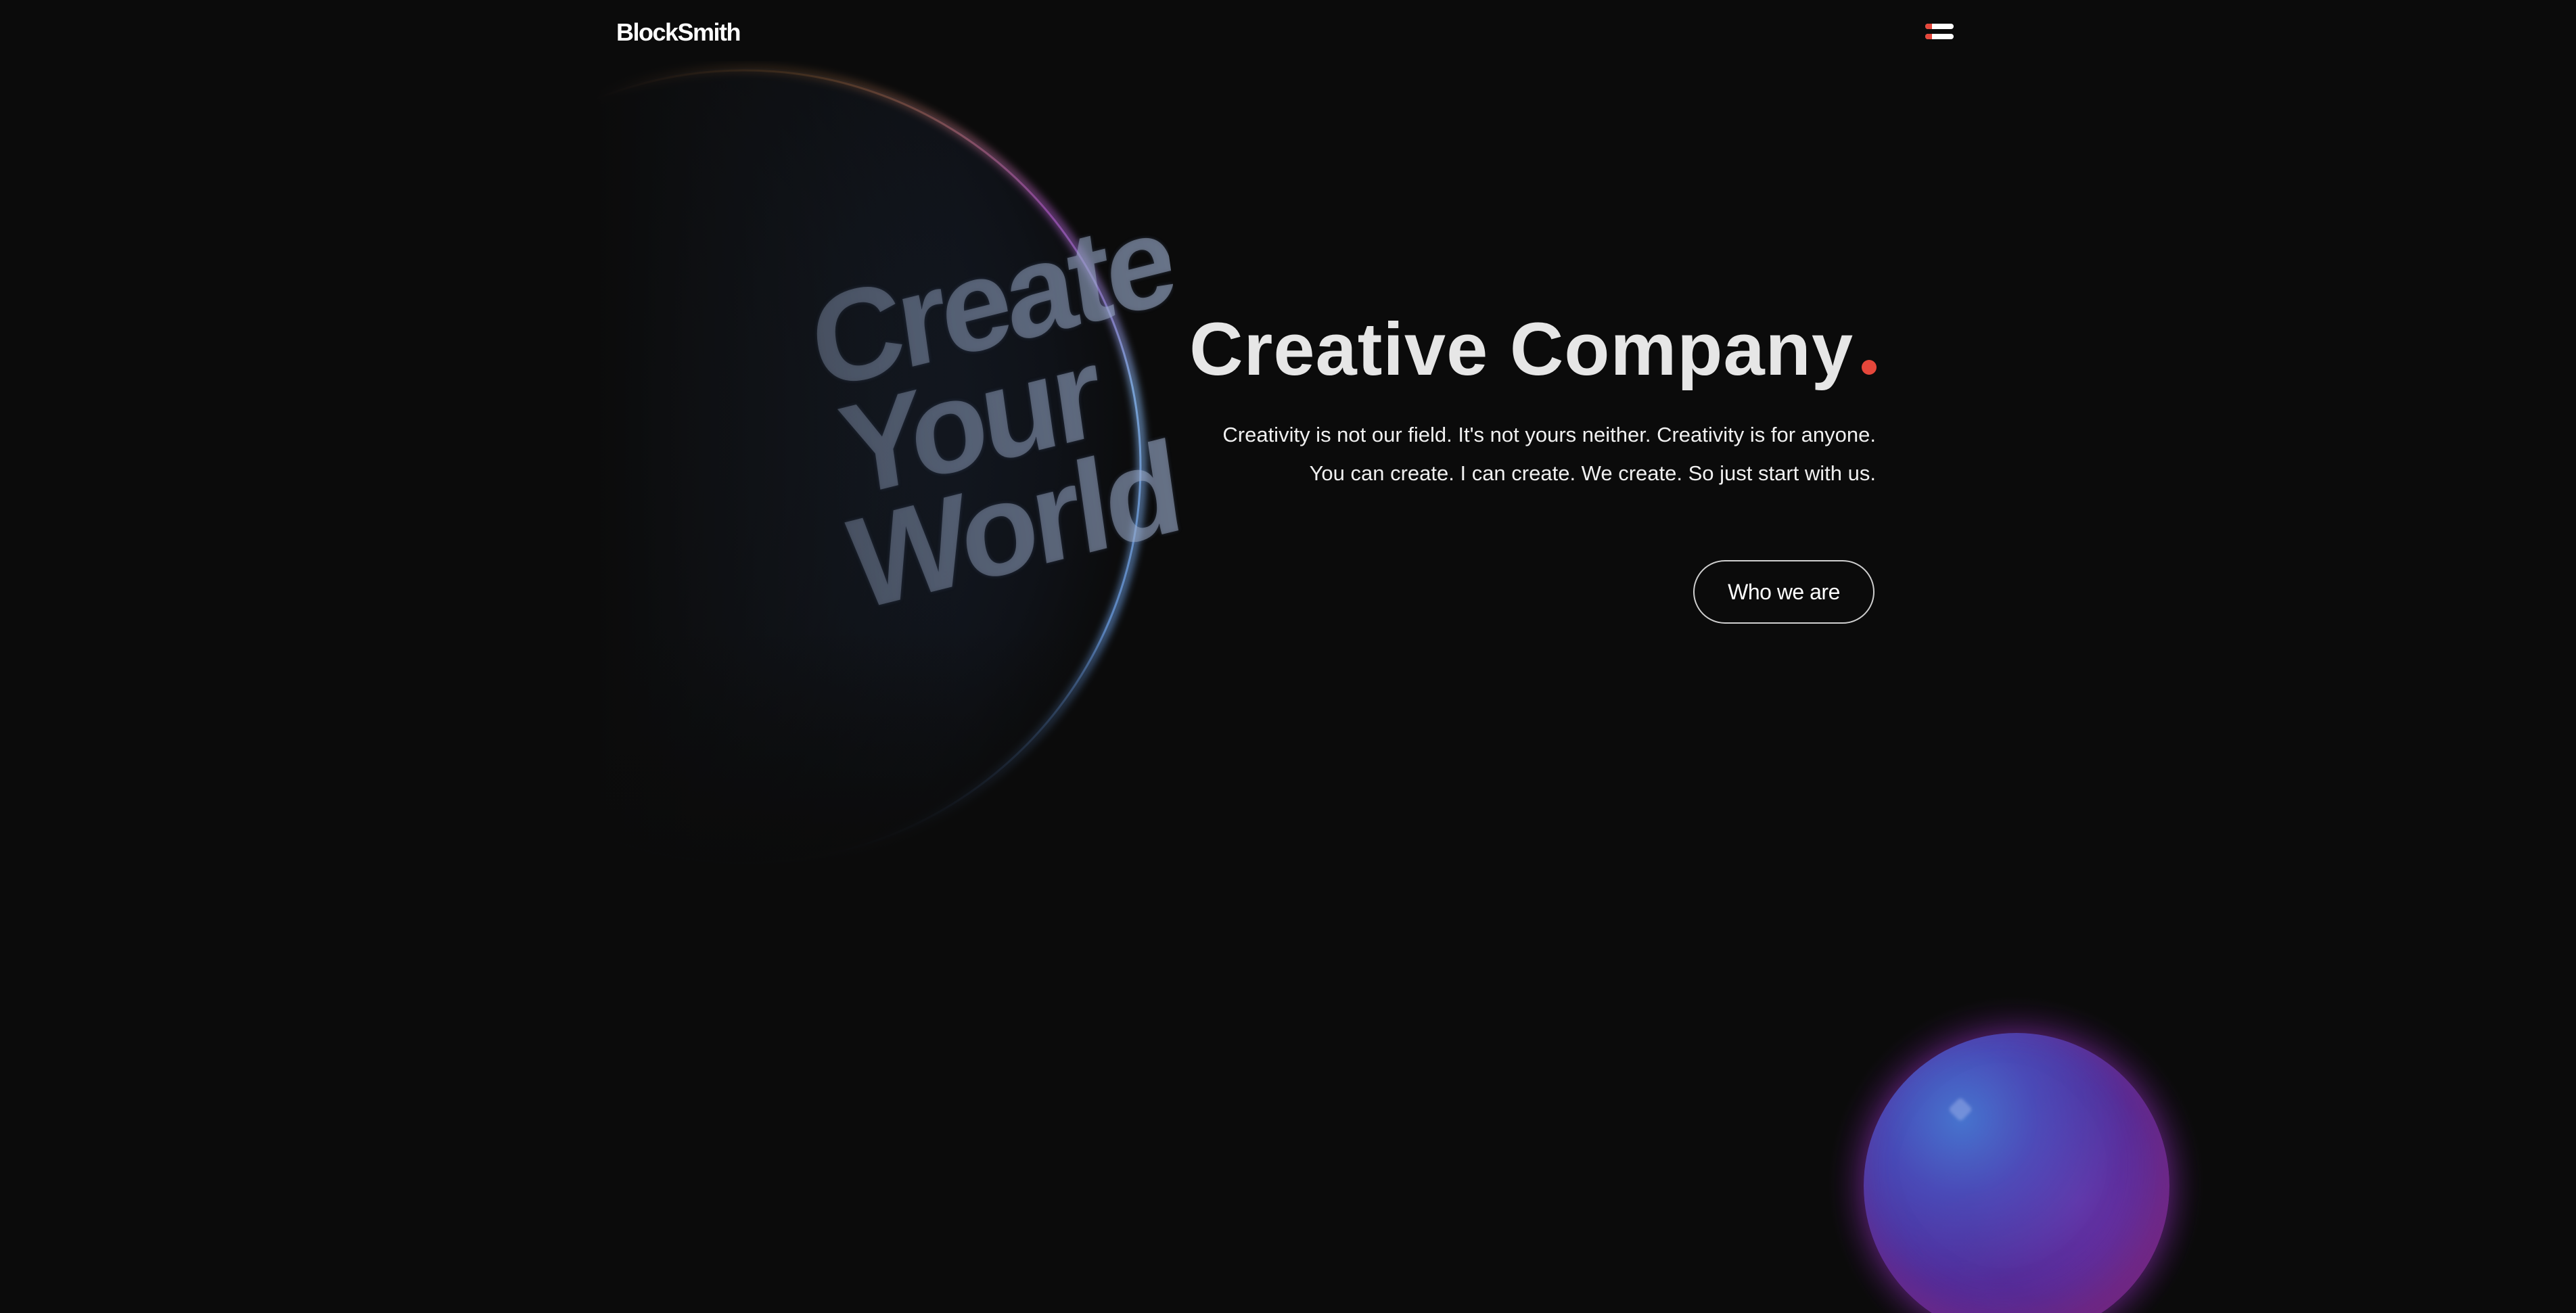  Describe the element at coordinates (1939, 32) in the screenshot. I see `menu-button` at that location.